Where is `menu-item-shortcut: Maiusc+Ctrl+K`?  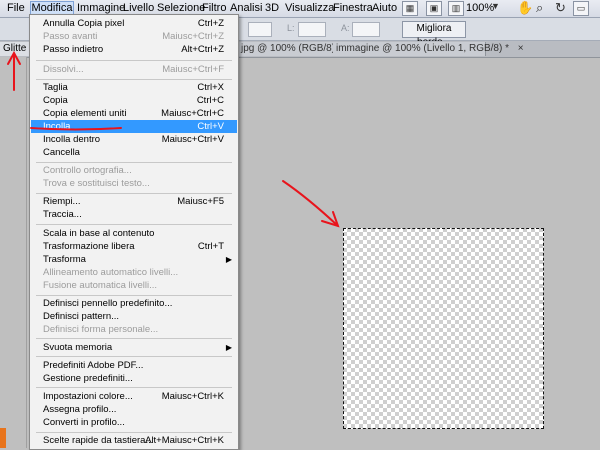
menu-item-shortcut: Maiusc+Ctrl+K is located at coordinates (192, 396).